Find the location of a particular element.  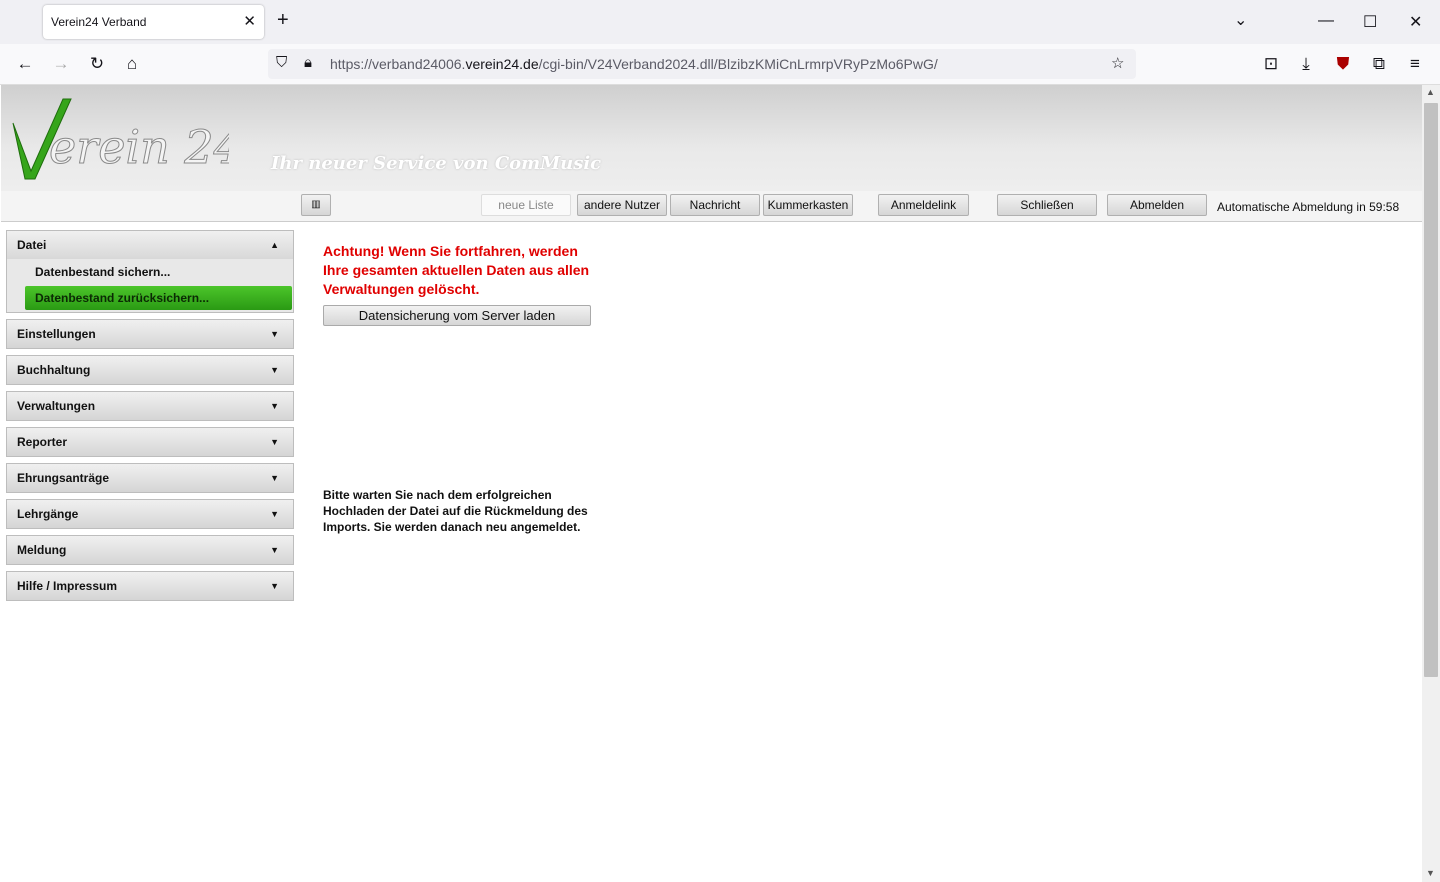

header-banner: erein 24 Ihr neuer Service von ComMusic is located at coordinates (711, 138).